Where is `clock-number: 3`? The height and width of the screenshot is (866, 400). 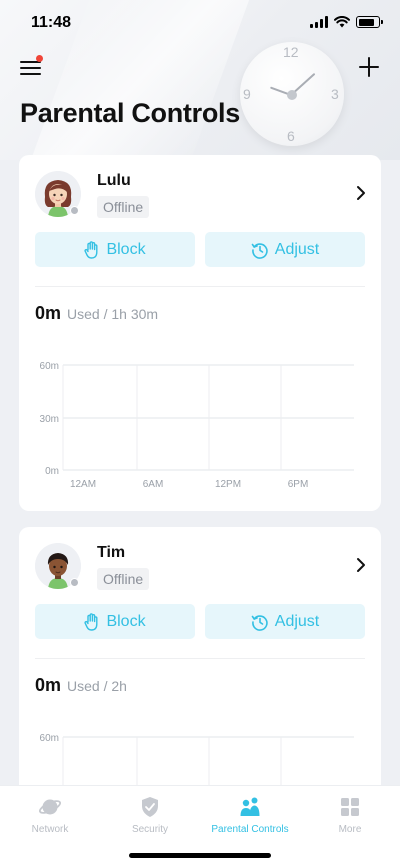 clock-number: 3 is located at coordinates (335, 94).